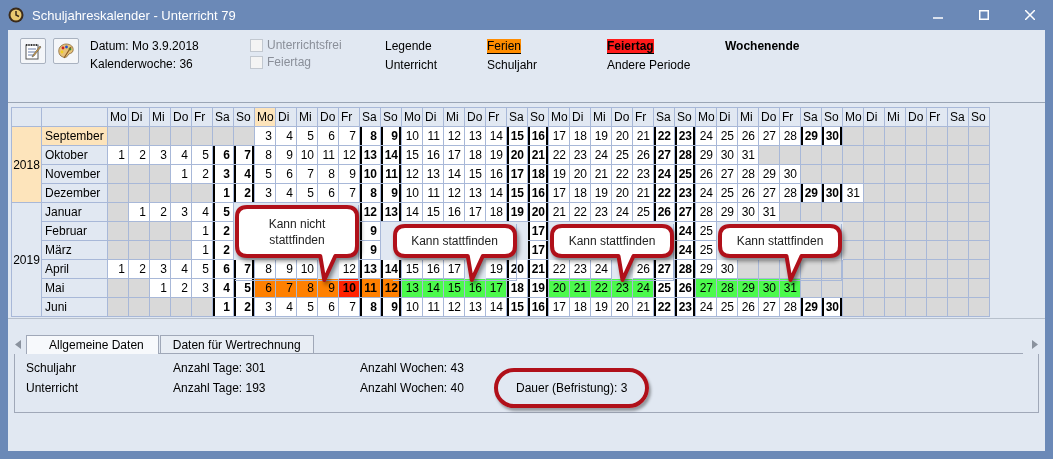  What do you see at coordinates (1035, 344) in the screenshot?
I see `scroll-right-icon` at bounding box center [1035, 344].